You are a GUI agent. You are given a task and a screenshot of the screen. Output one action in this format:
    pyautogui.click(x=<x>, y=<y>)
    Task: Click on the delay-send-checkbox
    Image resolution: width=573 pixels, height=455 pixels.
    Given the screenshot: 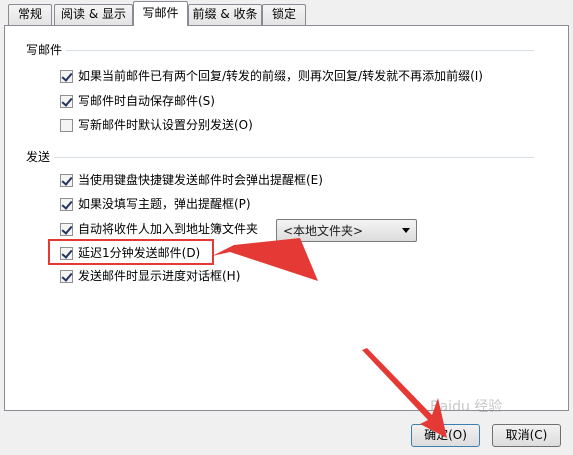 What is the action you would take?
    pyautogui.click(x=66, y=253)
    